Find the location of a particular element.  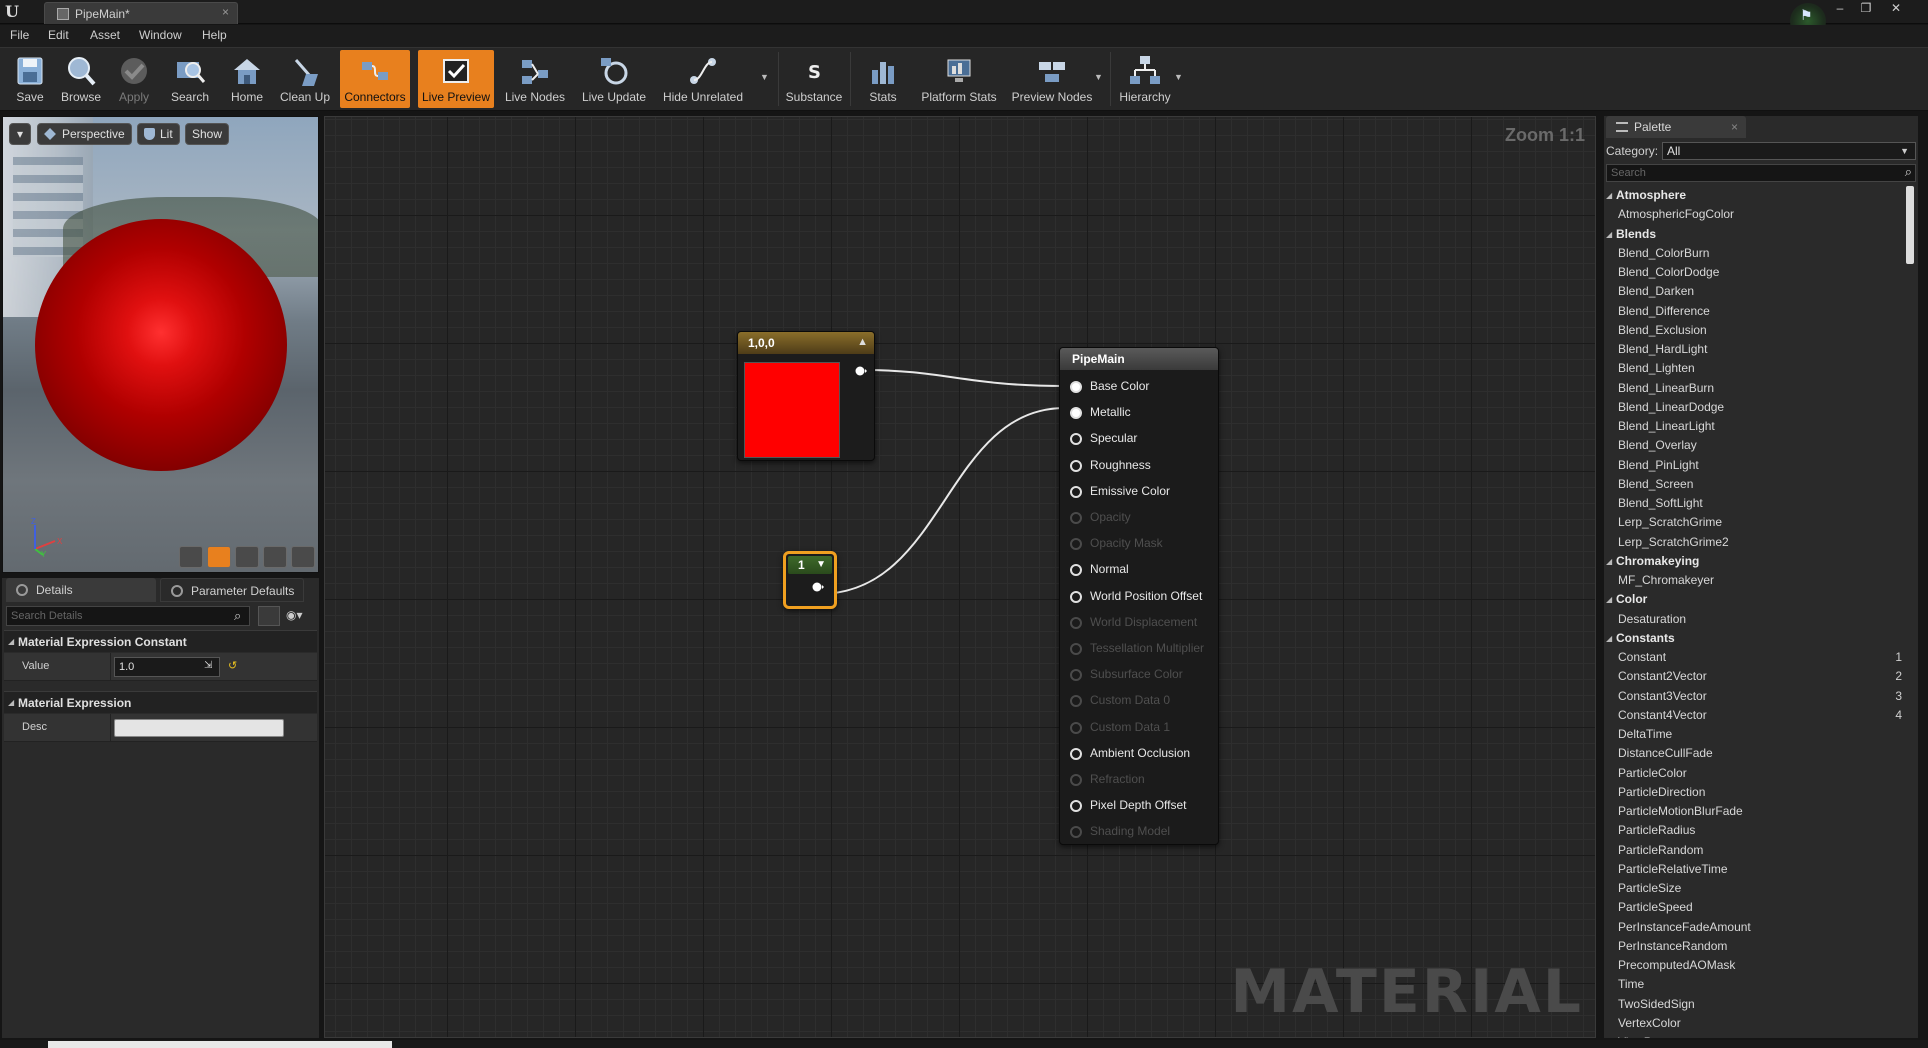

palette-item-particlesize: ParticleSize is located at coordinates (1754, 888).